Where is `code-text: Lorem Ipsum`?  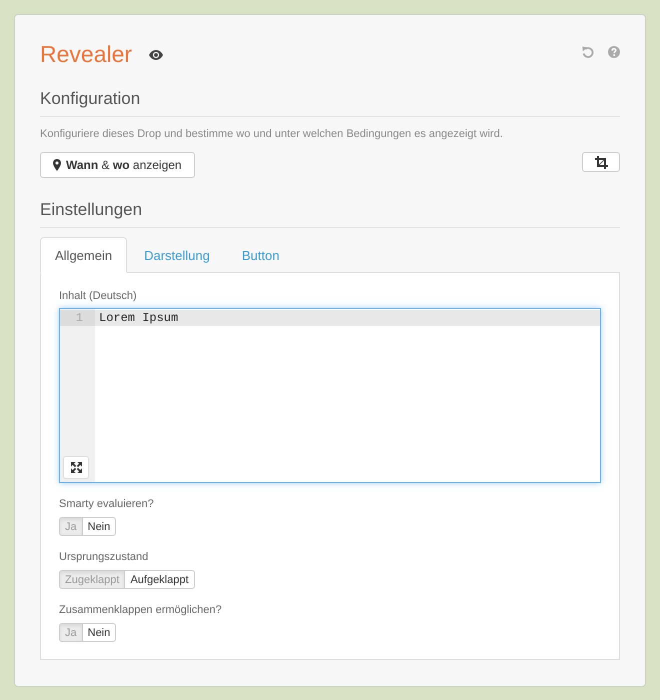 code-text: Lorem Ipsum is located at coordinates (138, 318).